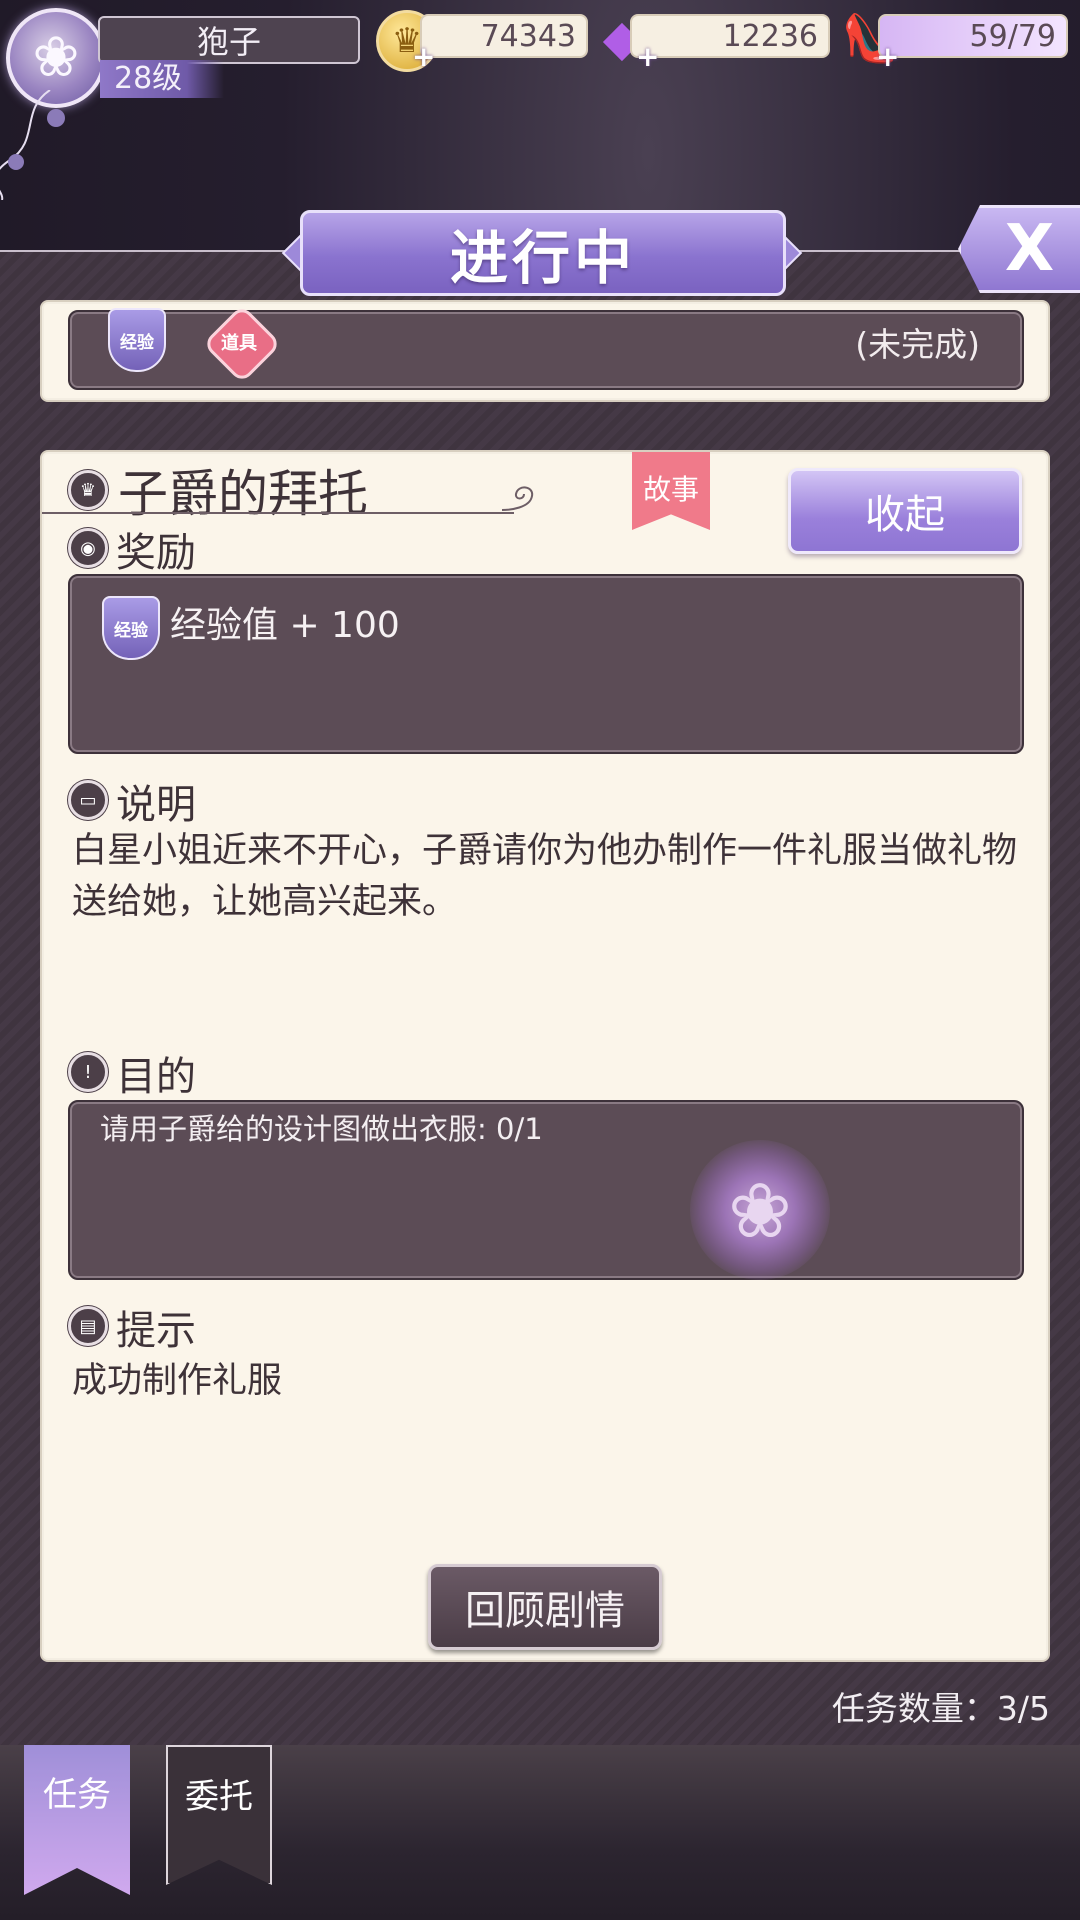 This screenshot has height=1920, width=1080. I want to click on quest-title: 子爵的拜托, so click(243, 494).